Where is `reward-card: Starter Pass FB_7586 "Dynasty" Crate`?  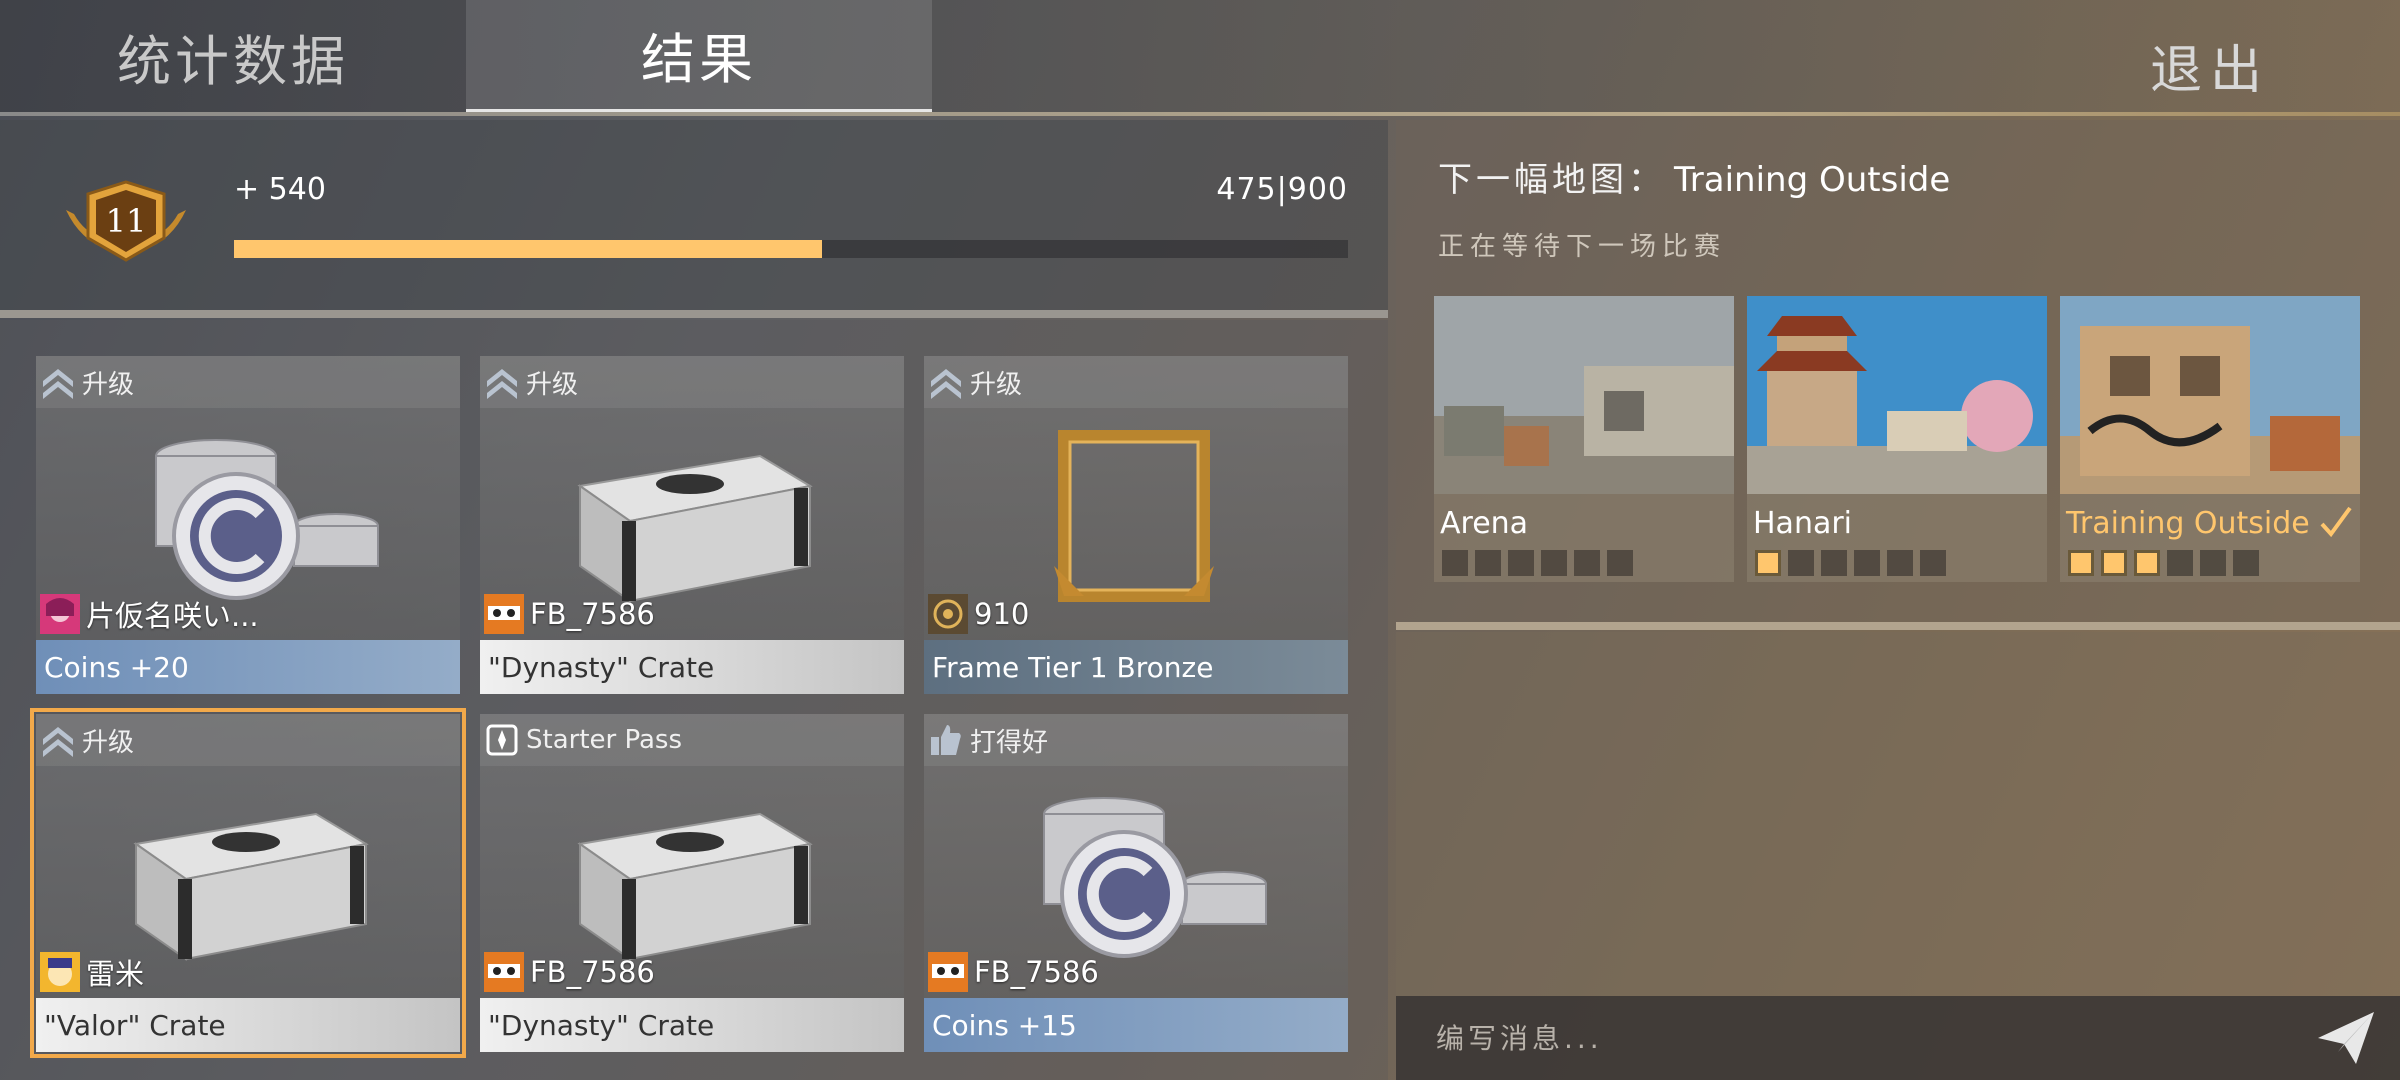
reward-card: Starter Pass FB_7586 "Dynasty" Crate is located at coordinates (692, 883).